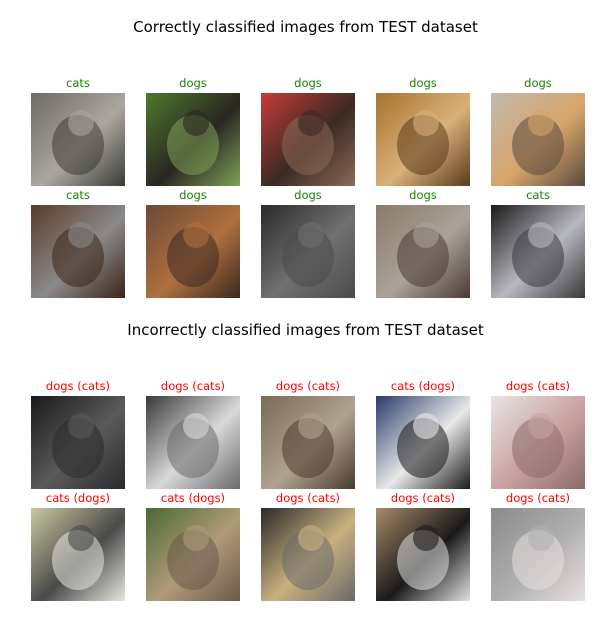 The width and height of the screenshot is (611, 623). Describe the element at coordinates (193, 554) in the screenshot. I see `tan-dog-by-fence-photo` at that location.